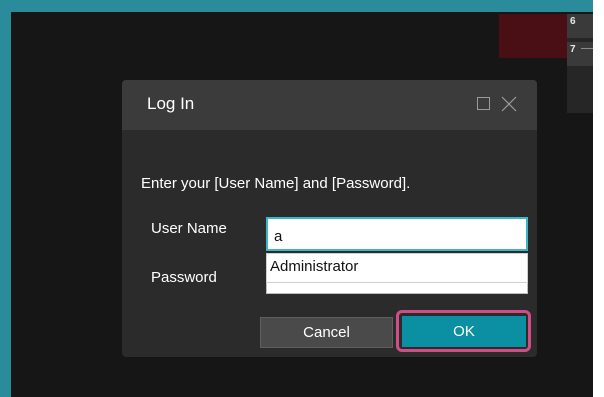 The image size is (604, 397). Describe the element at coordinates (464, 331) in the screenshot. I see `ok-button: OK` at that location.